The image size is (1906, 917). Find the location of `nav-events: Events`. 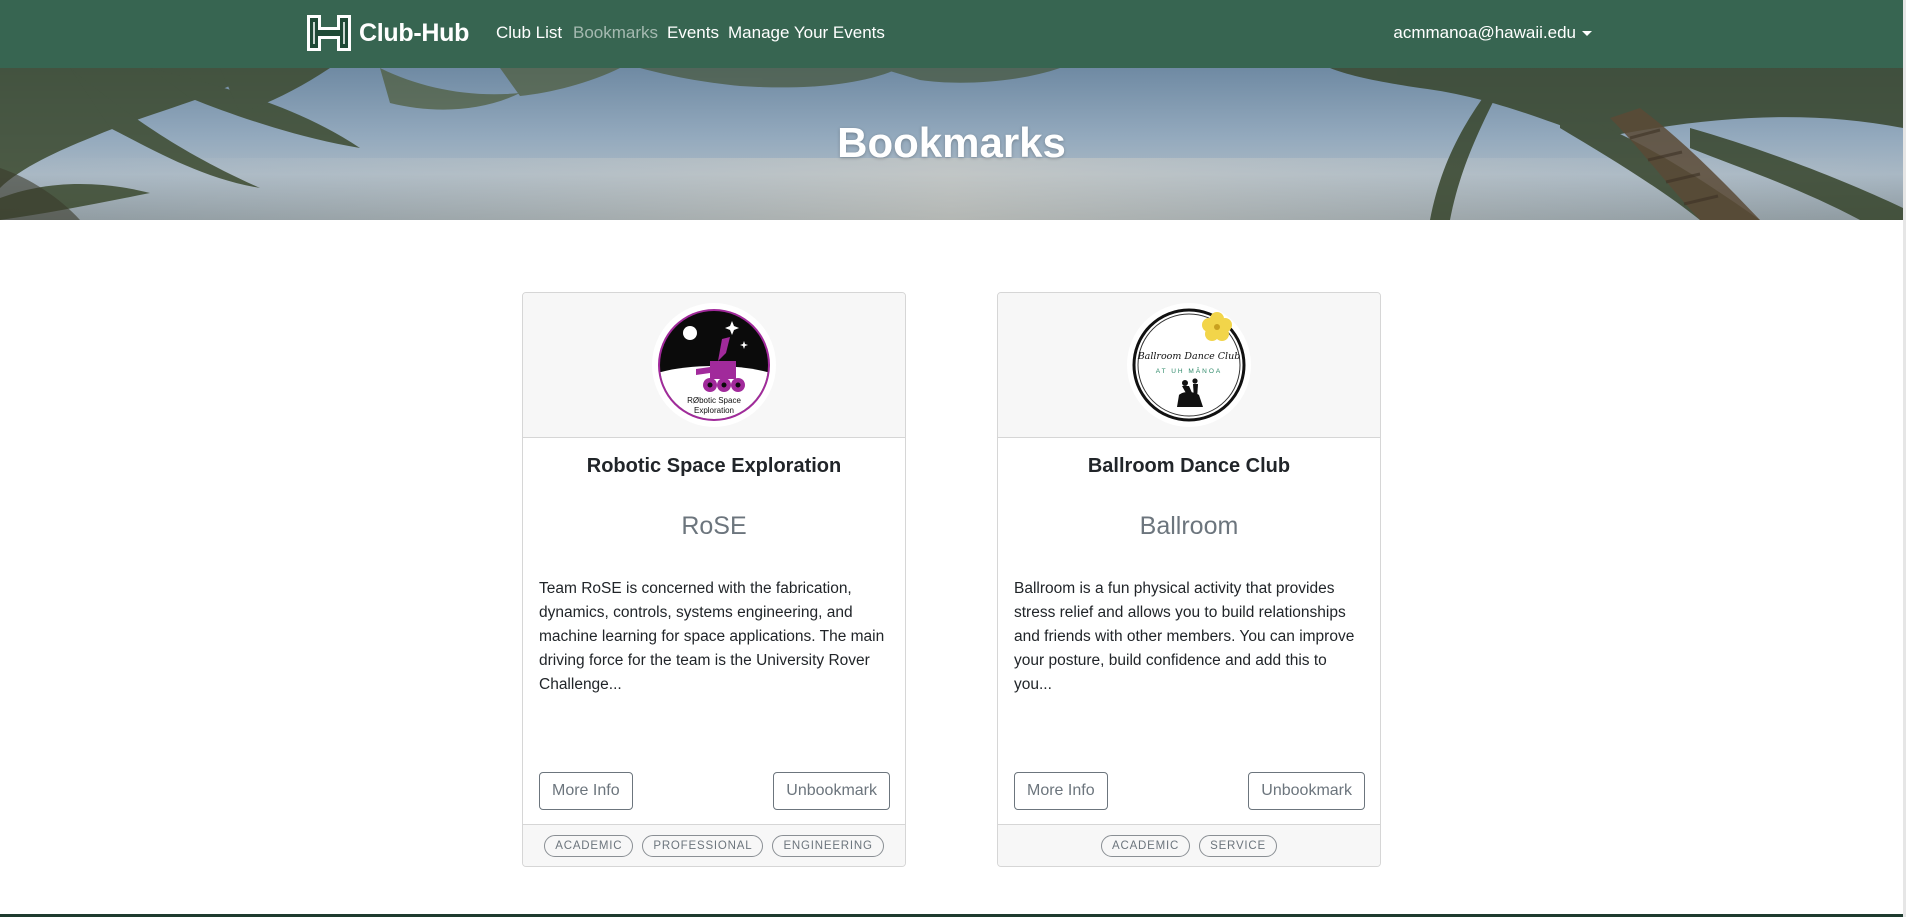

nav-events: Events is located at coordinates (693, 33).